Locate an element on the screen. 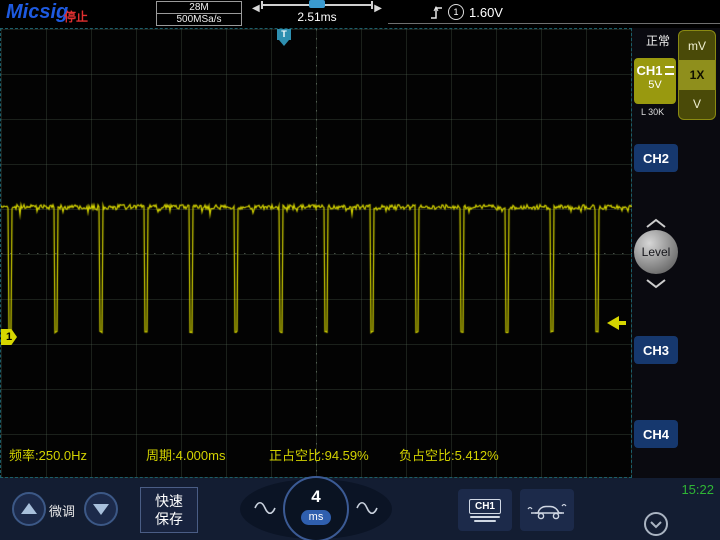 The height and width of the screenshot is (540, 720). fine-adjust-label: 微调 is located at coordinates (62, 511).